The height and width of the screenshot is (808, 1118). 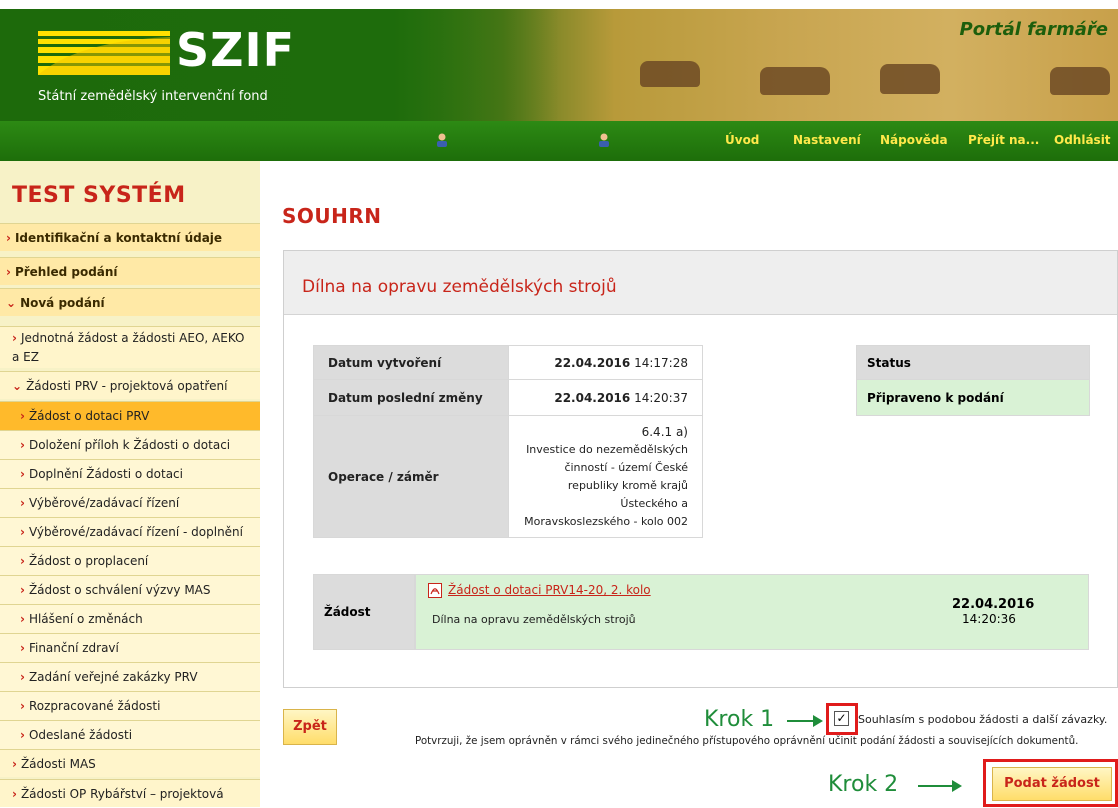 I want to click on sidebar-item-op-rybarstvi: › Žádosti OP Rybářství – projektová, so click(x=130, y=793).